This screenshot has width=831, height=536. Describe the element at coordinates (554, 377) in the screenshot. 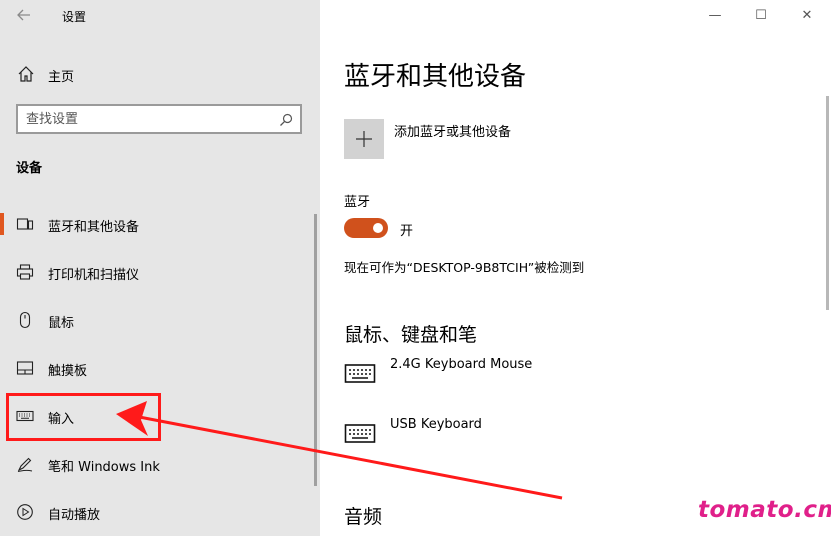

I see `device-item: 2.4G Keyboard Mouse` at that location.